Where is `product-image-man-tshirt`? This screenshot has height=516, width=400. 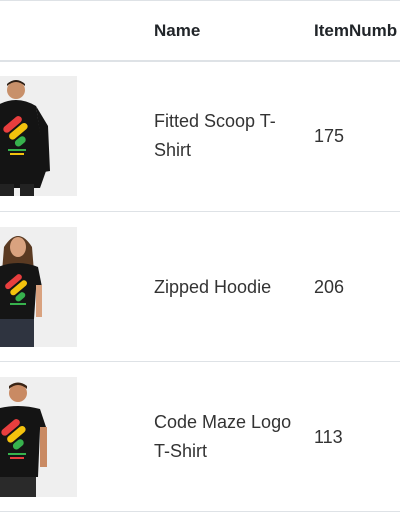
product-image-man-tshirt is located at coordinates (38, 437).